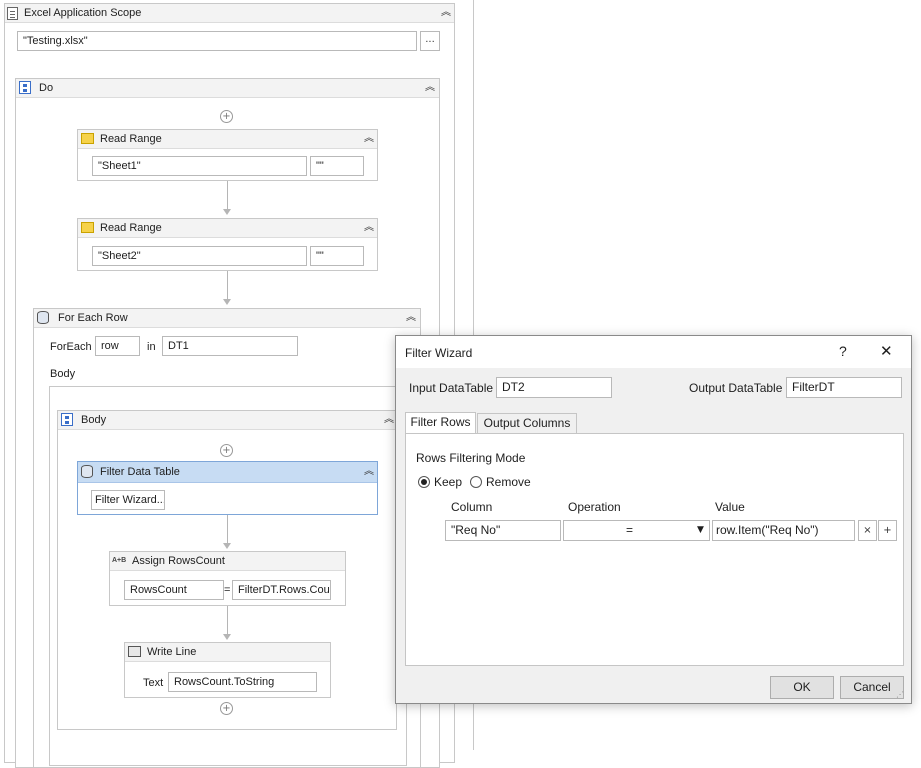 Image resolution: width=921 pixels, height=768 pixels. What do you see at coordinates (653, 352) in the screenshot?
I see `dialog-title-bar: Filter Wizard ? ✕` at bounding box center [653, 352].